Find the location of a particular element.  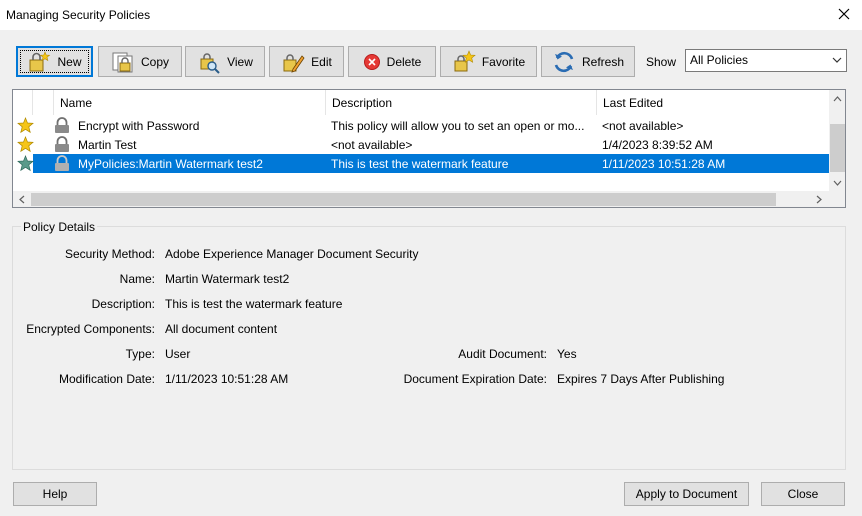

delete-label: Delete is located at coordinates (404, 61).